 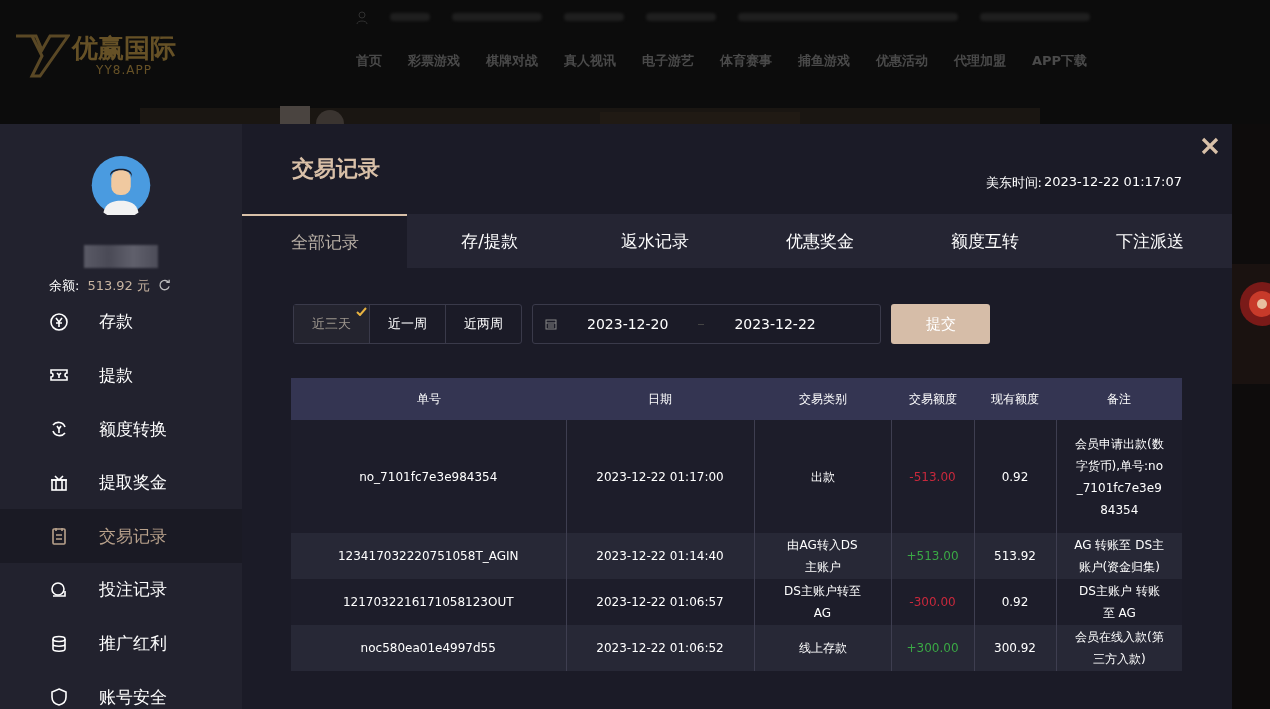 I want to click on calendar-icon, so click(x=551, y=324).